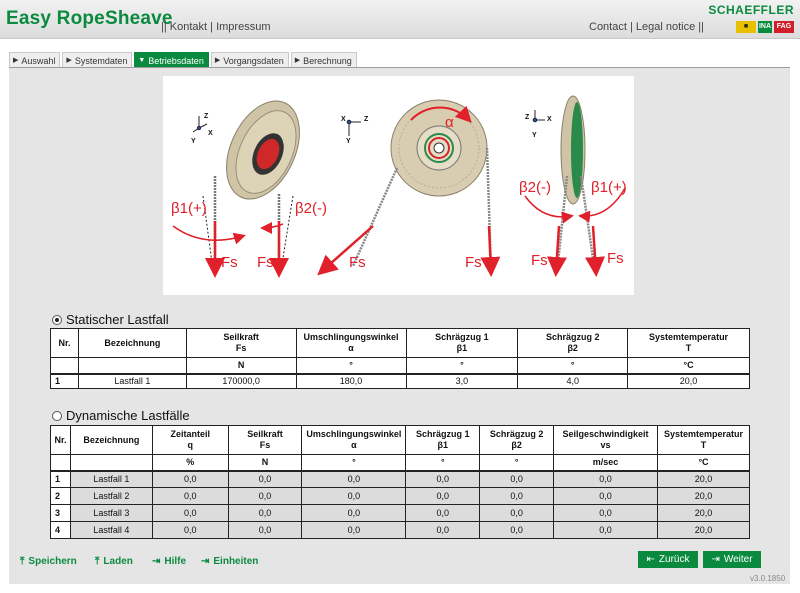  I want to click on help-link: ⇥ Hilfe, so click(169, 561).